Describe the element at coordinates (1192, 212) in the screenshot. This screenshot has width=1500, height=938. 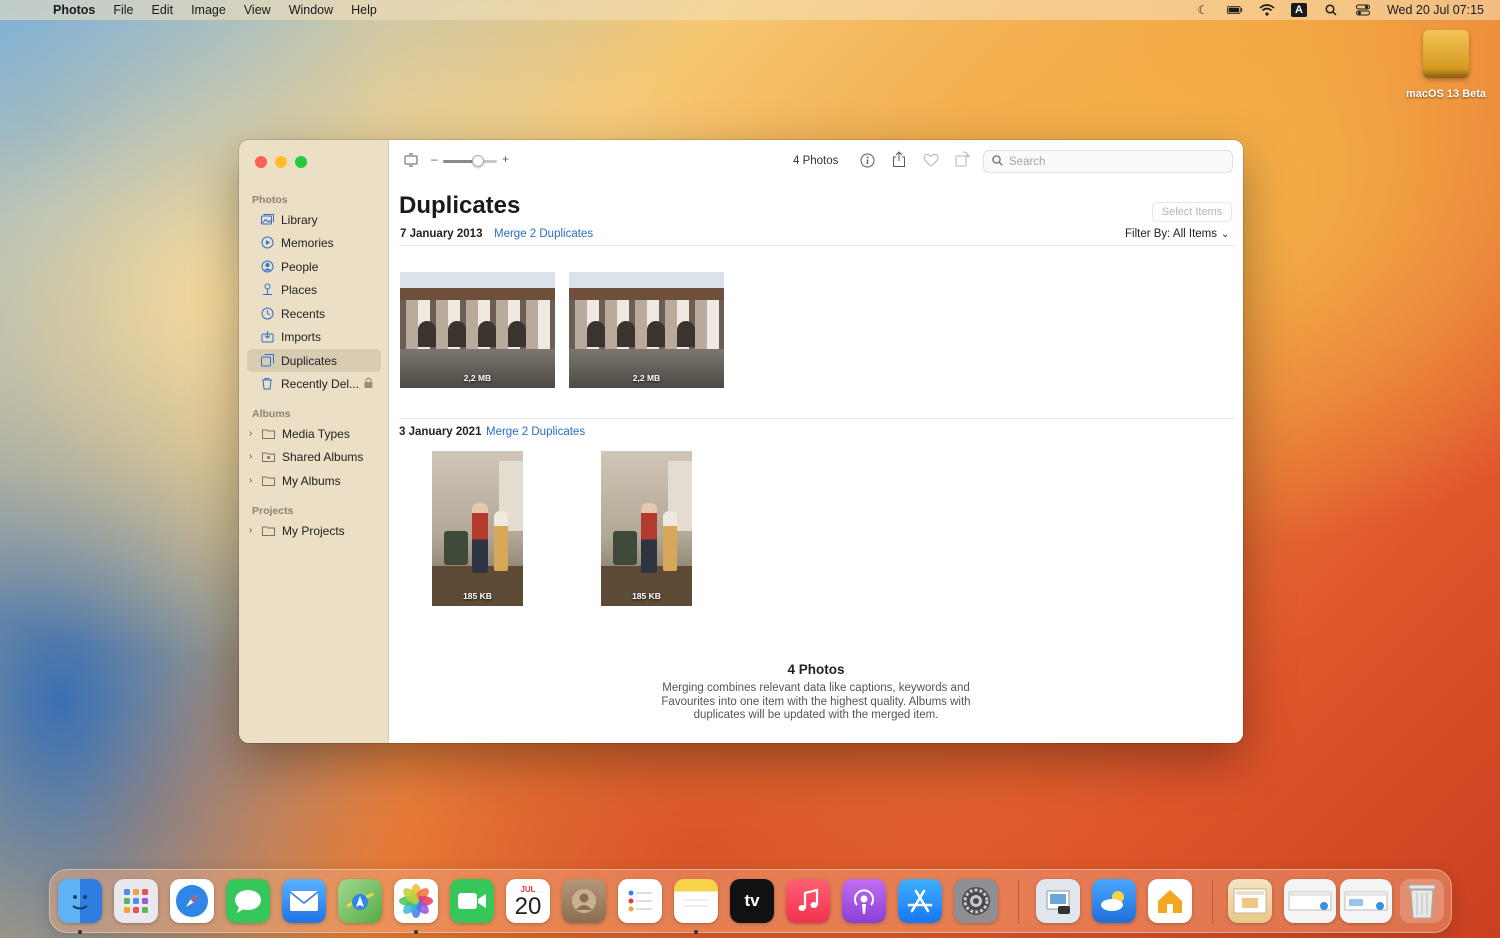
I see `select-items-button: Select Items` at that location.